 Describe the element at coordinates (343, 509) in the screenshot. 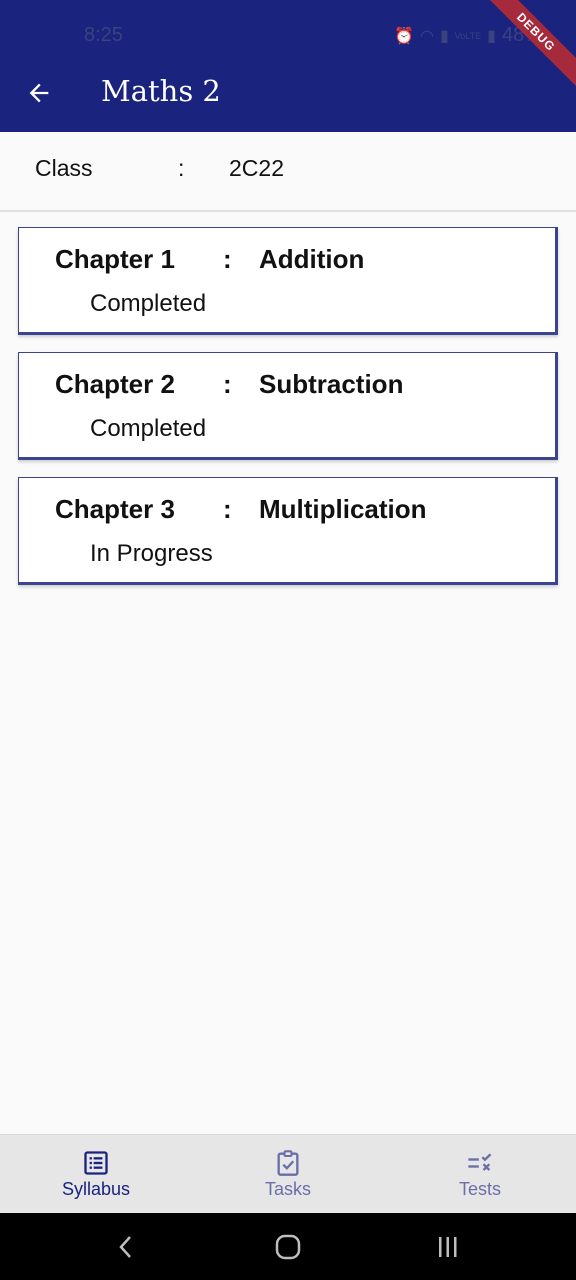

I see `chapter-topic: Multiplication` at that location.